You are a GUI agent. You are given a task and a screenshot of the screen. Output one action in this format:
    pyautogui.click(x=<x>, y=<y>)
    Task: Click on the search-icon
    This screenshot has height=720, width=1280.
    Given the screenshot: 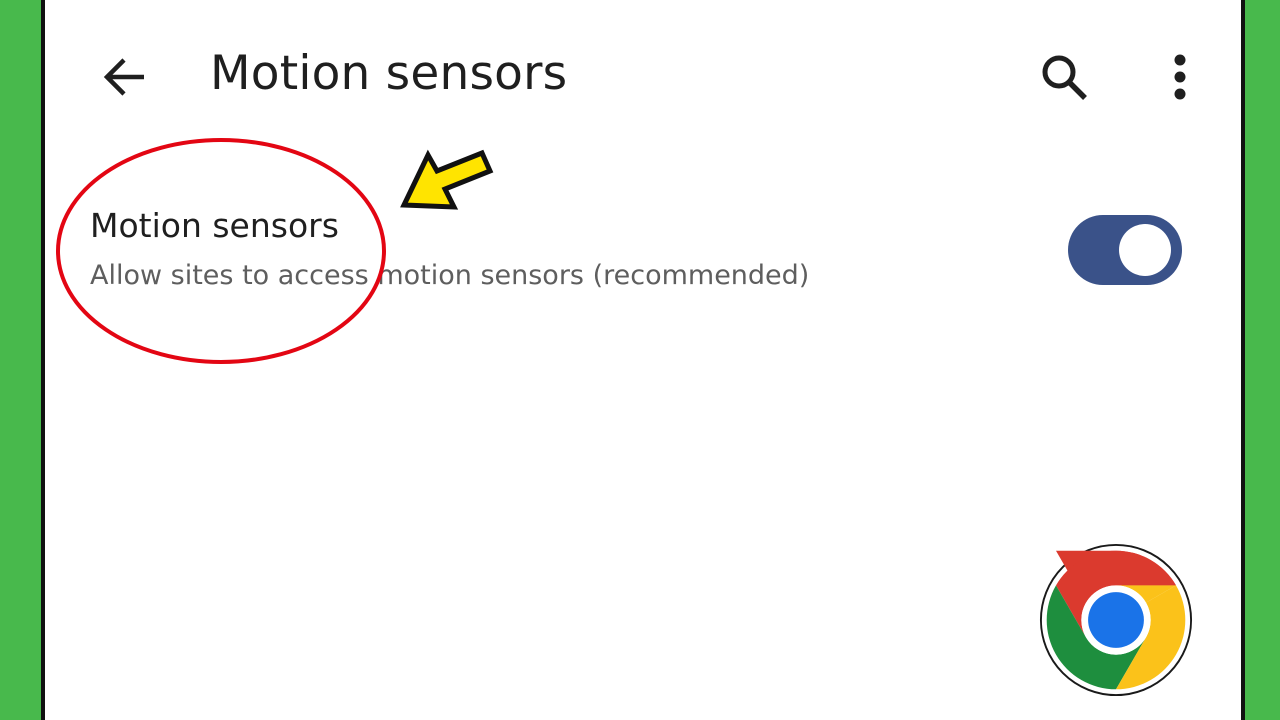 What is the action you would take?
    pyautogui.click(x=1064, y=77)
    